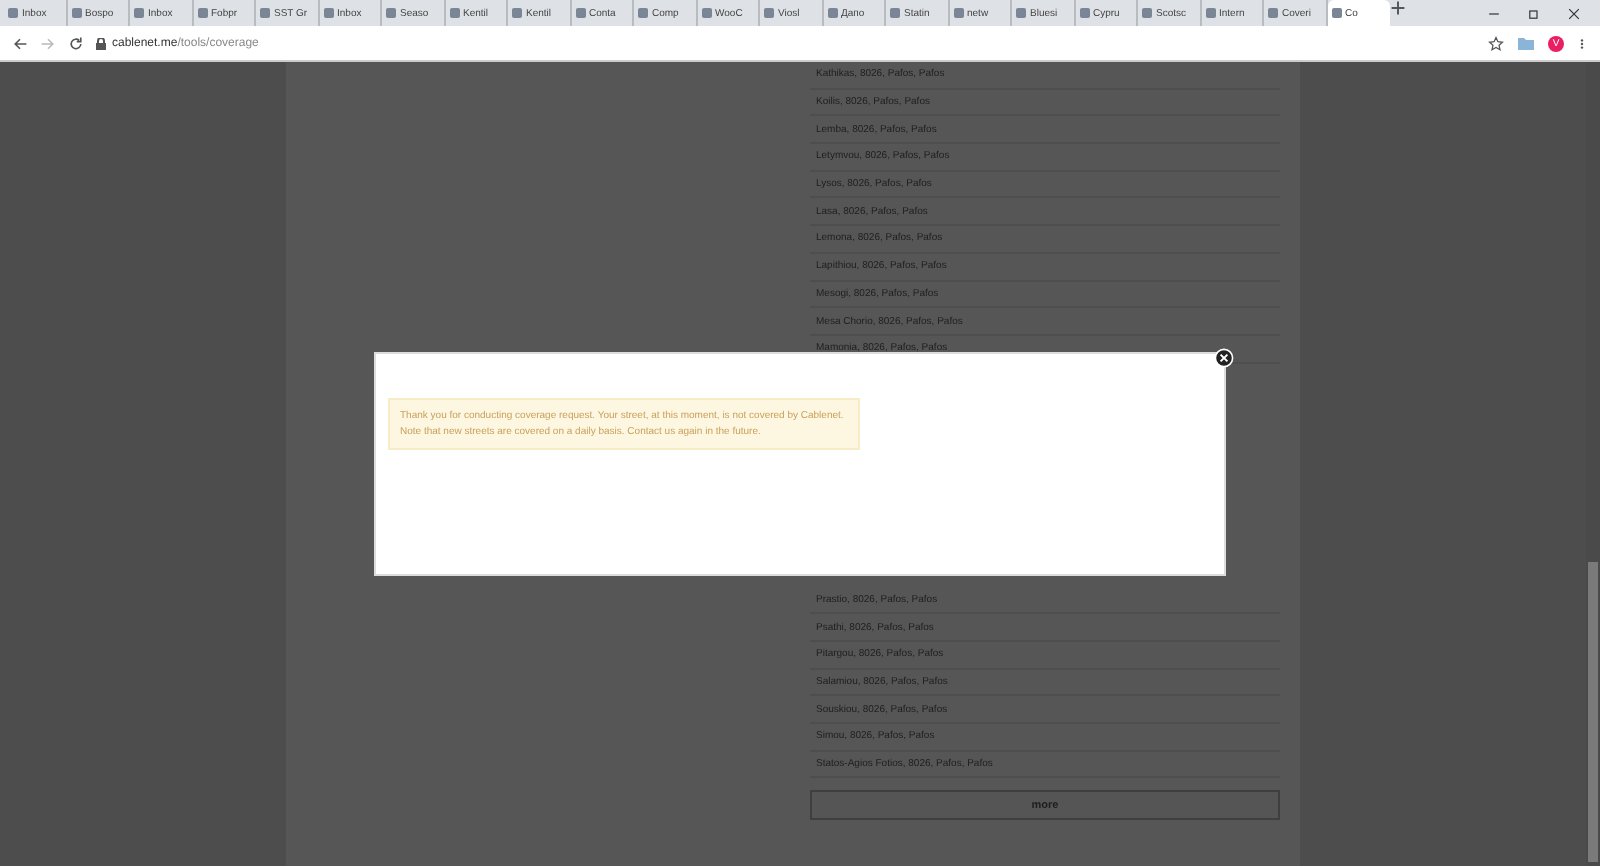 This screenshot has width=1600, height=866. What do you see at coordinates (20, 43) in the screenshot?
I see `back-icon` at bounding box center [20, 43].